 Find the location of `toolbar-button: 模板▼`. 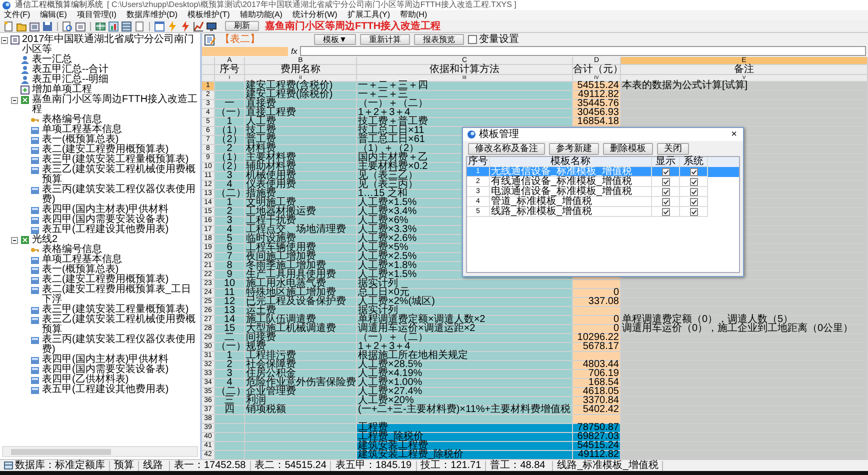

toolbar-button: 模板▼ is located at coordinates (335, 39).